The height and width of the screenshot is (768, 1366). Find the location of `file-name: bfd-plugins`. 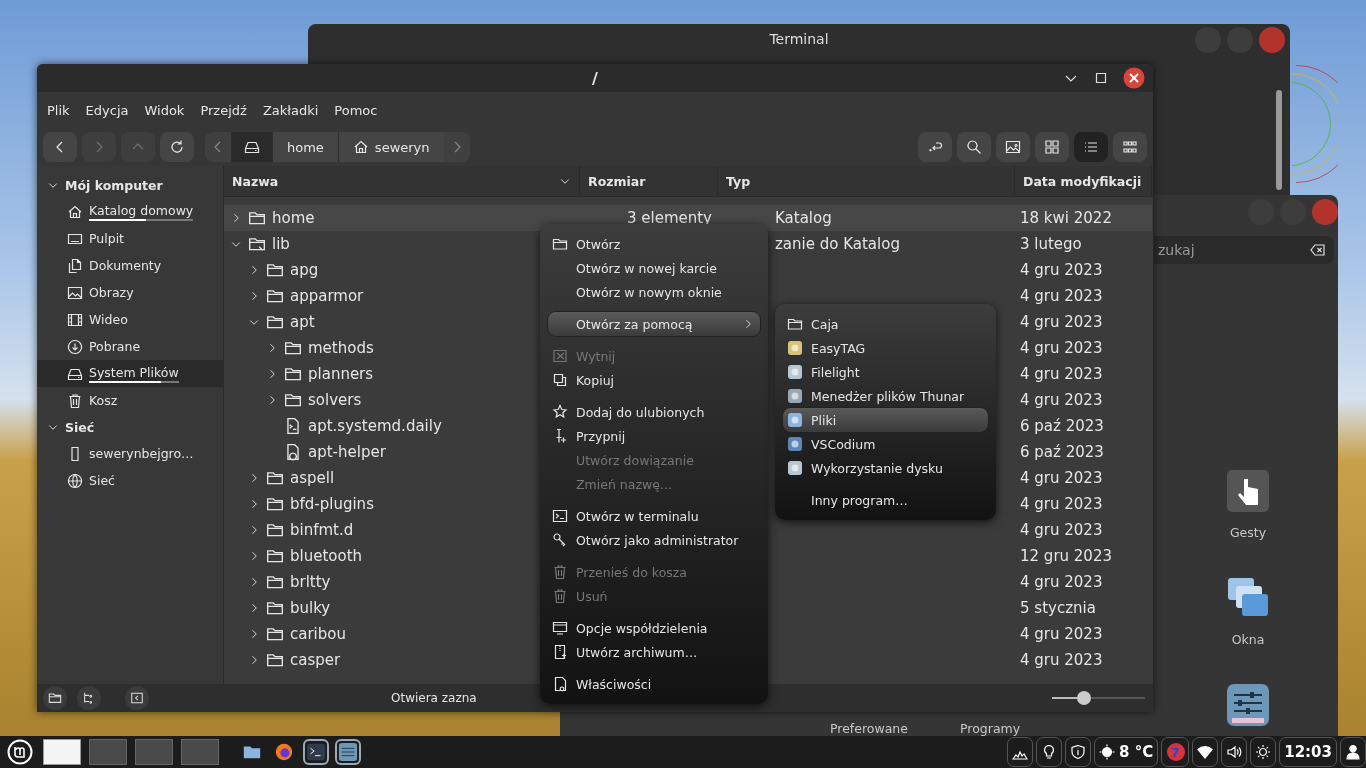

file-name: bfd-plugins is located at coordinates (332, 504).